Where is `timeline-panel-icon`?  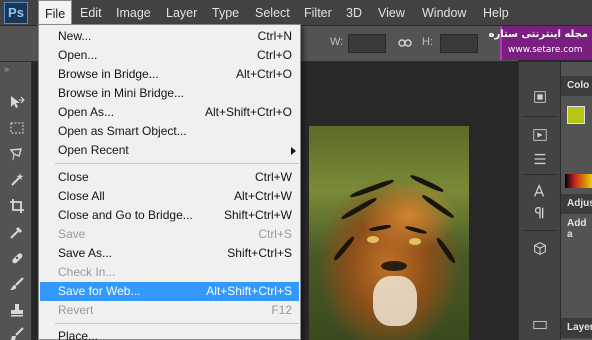 timeline-panel-icon is located at coordinates (540, 325).